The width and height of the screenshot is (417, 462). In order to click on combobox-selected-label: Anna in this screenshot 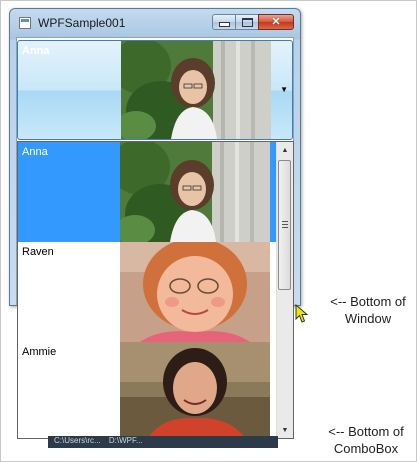, I will do `click(36, 51)`.